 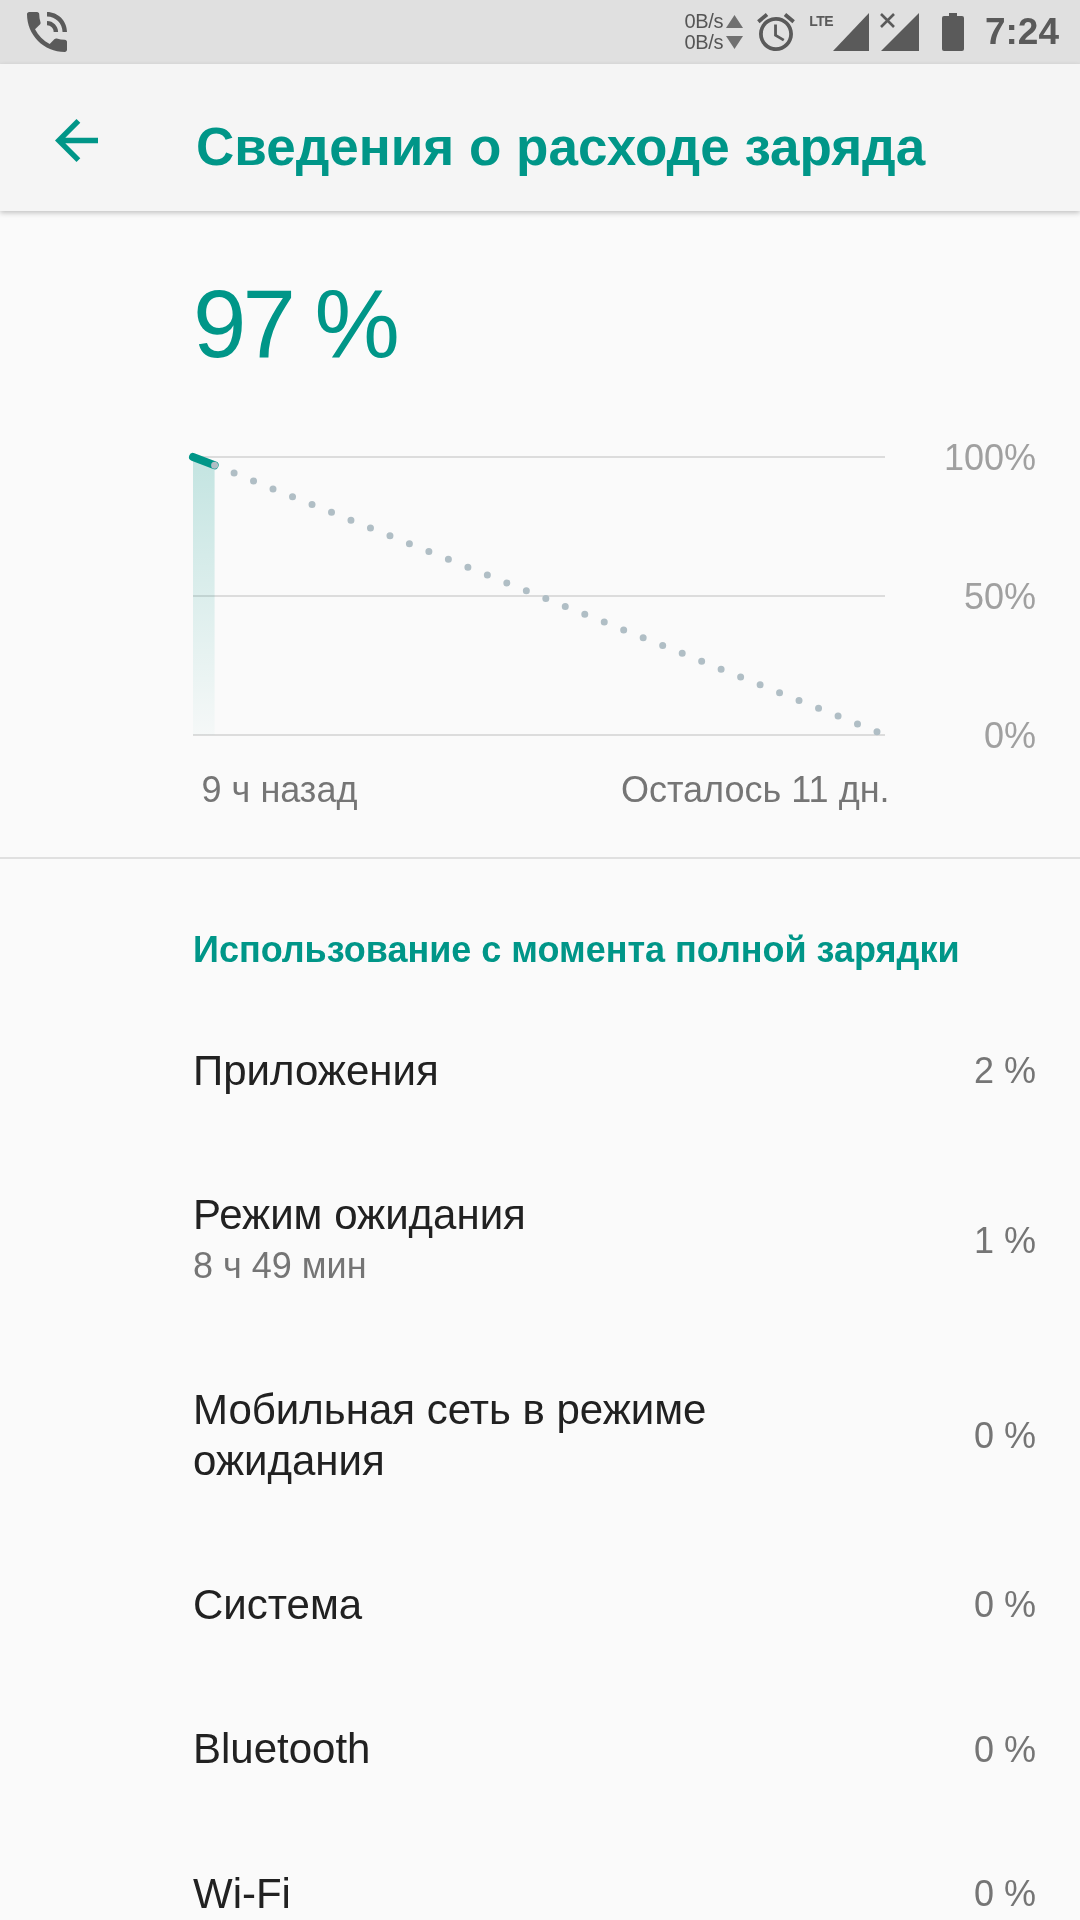 I want to click on usage-item-title: Мобильная сеть в режиме ожидания, so click(x=450, y=1435).